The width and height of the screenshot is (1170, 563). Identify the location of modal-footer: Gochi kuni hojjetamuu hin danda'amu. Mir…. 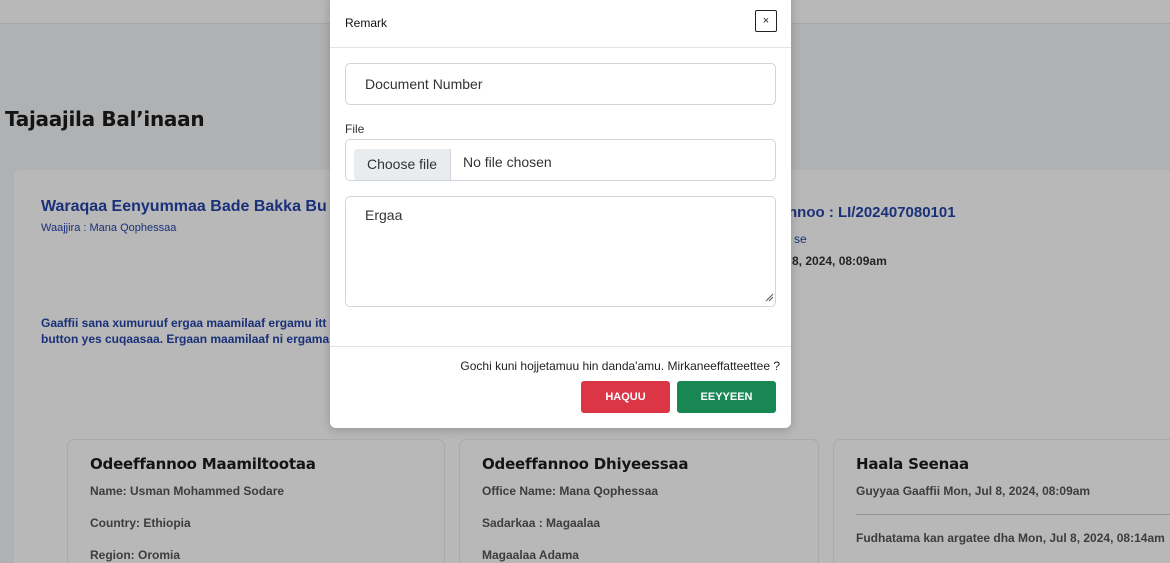
(560, 387).